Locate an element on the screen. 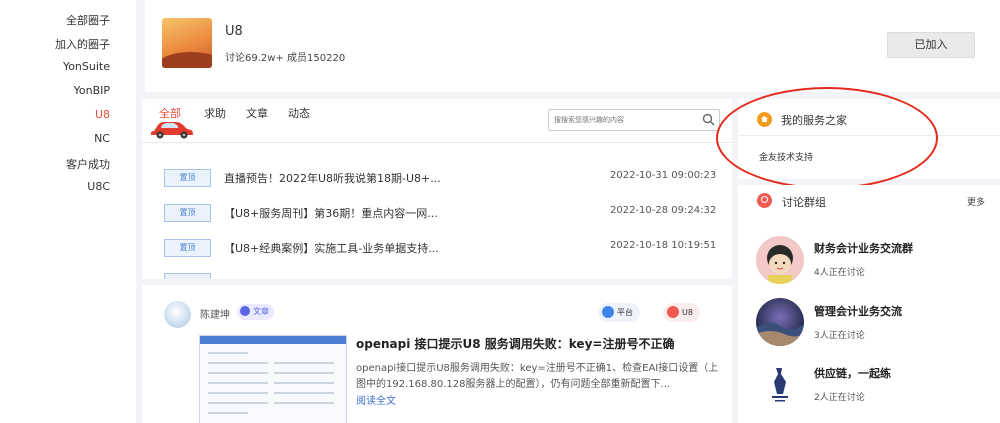 This screenshot has width=1000, height=423. tab-help: 求助 is located at coordinates (215, 113).